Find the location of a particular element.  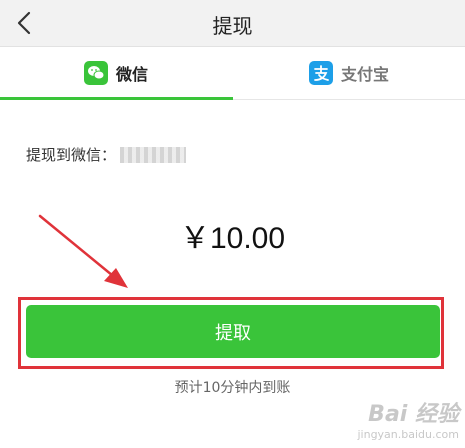

page-title: 提现 is located at coordinates (232, 26).